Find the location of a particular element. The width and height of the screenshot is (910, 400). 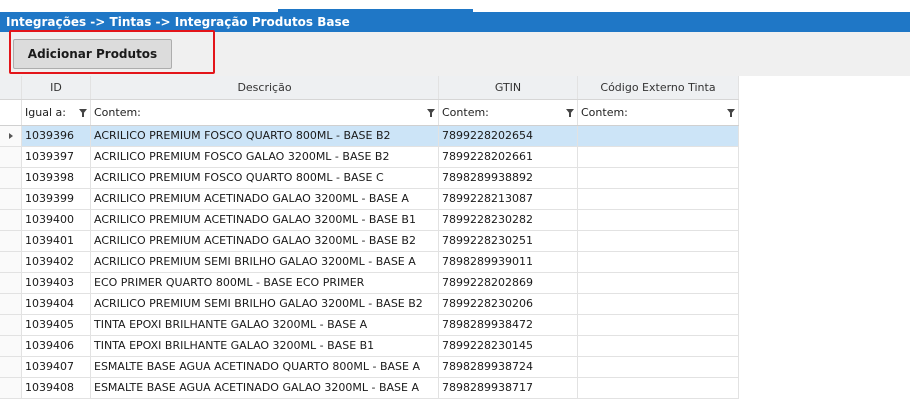

cell-id: 1039400 is located at coordinates (56, 220).